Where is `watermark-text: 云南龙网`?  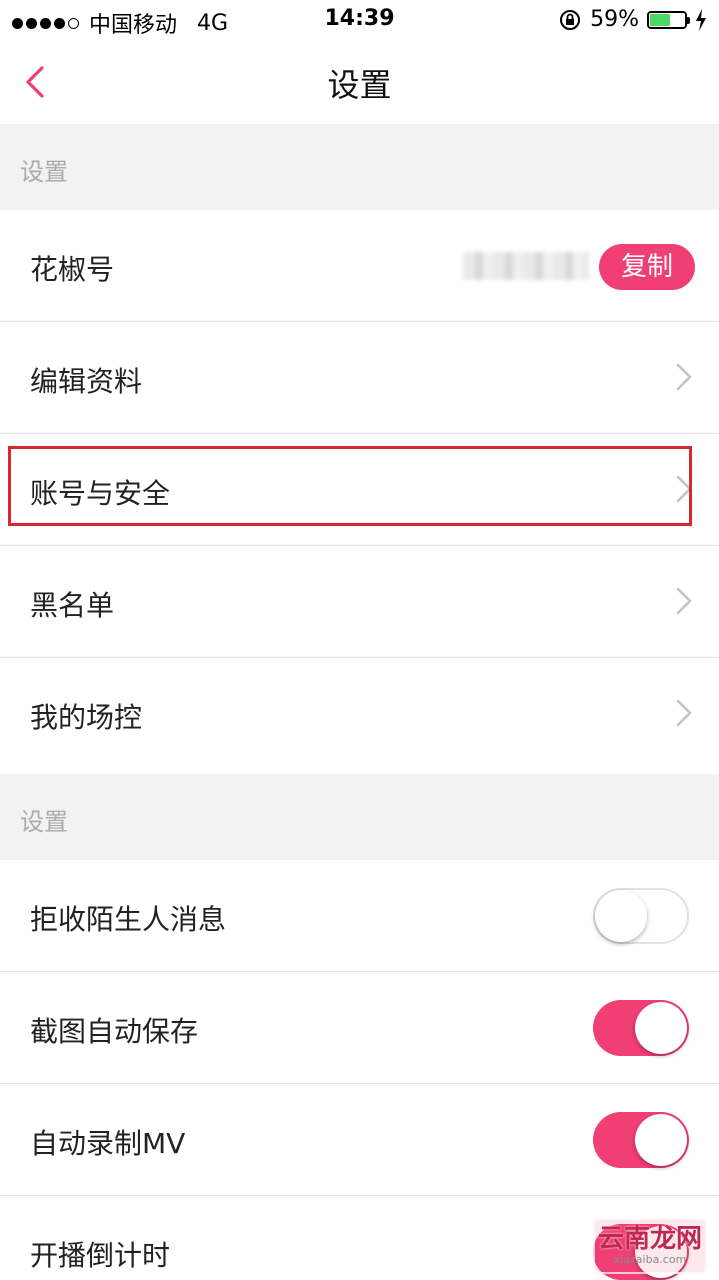
watermark-text: 云南龙网 is located at coordinates (649, 1239).